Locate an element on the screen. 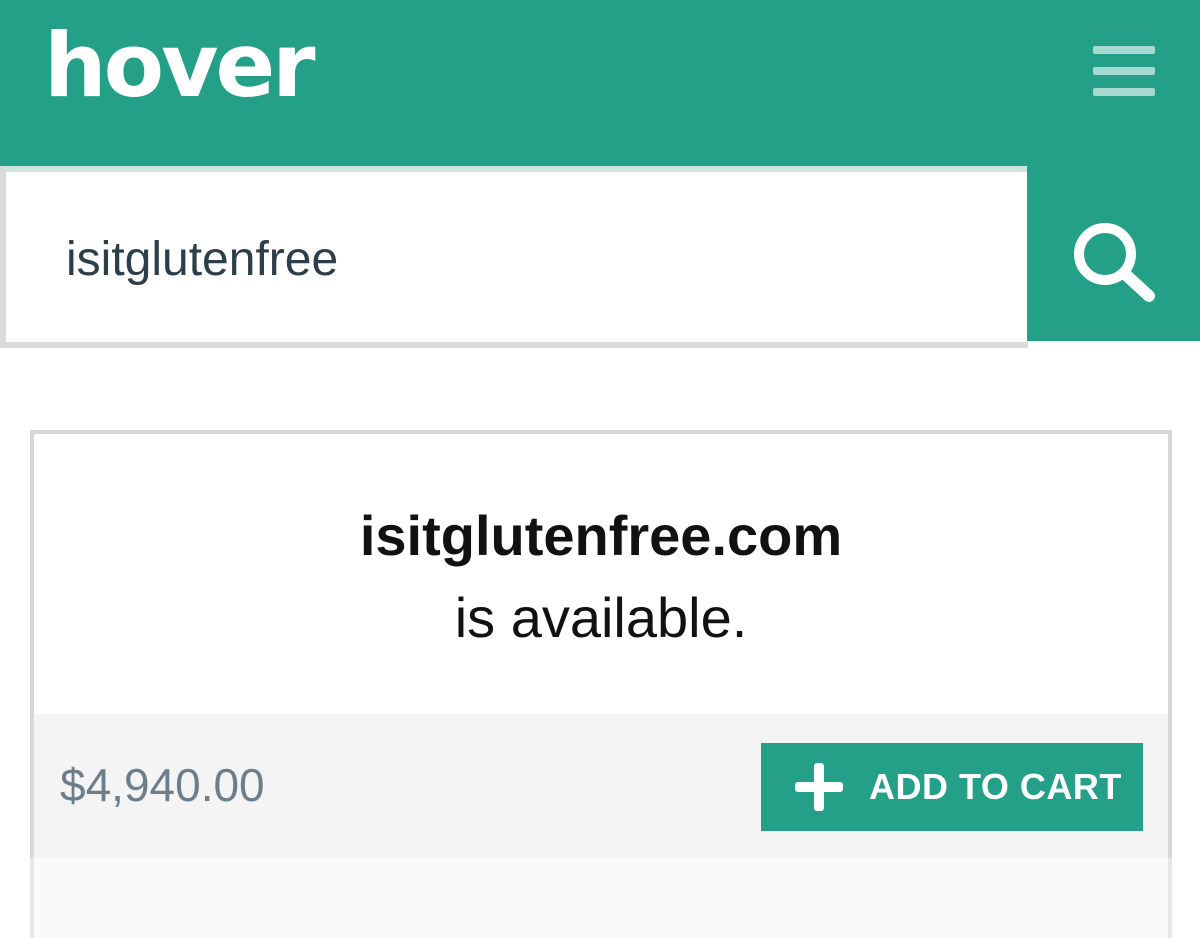 The width and height of the screenshot is (1200, 938). availability-status: is available. is located at coordinates (601, 617).